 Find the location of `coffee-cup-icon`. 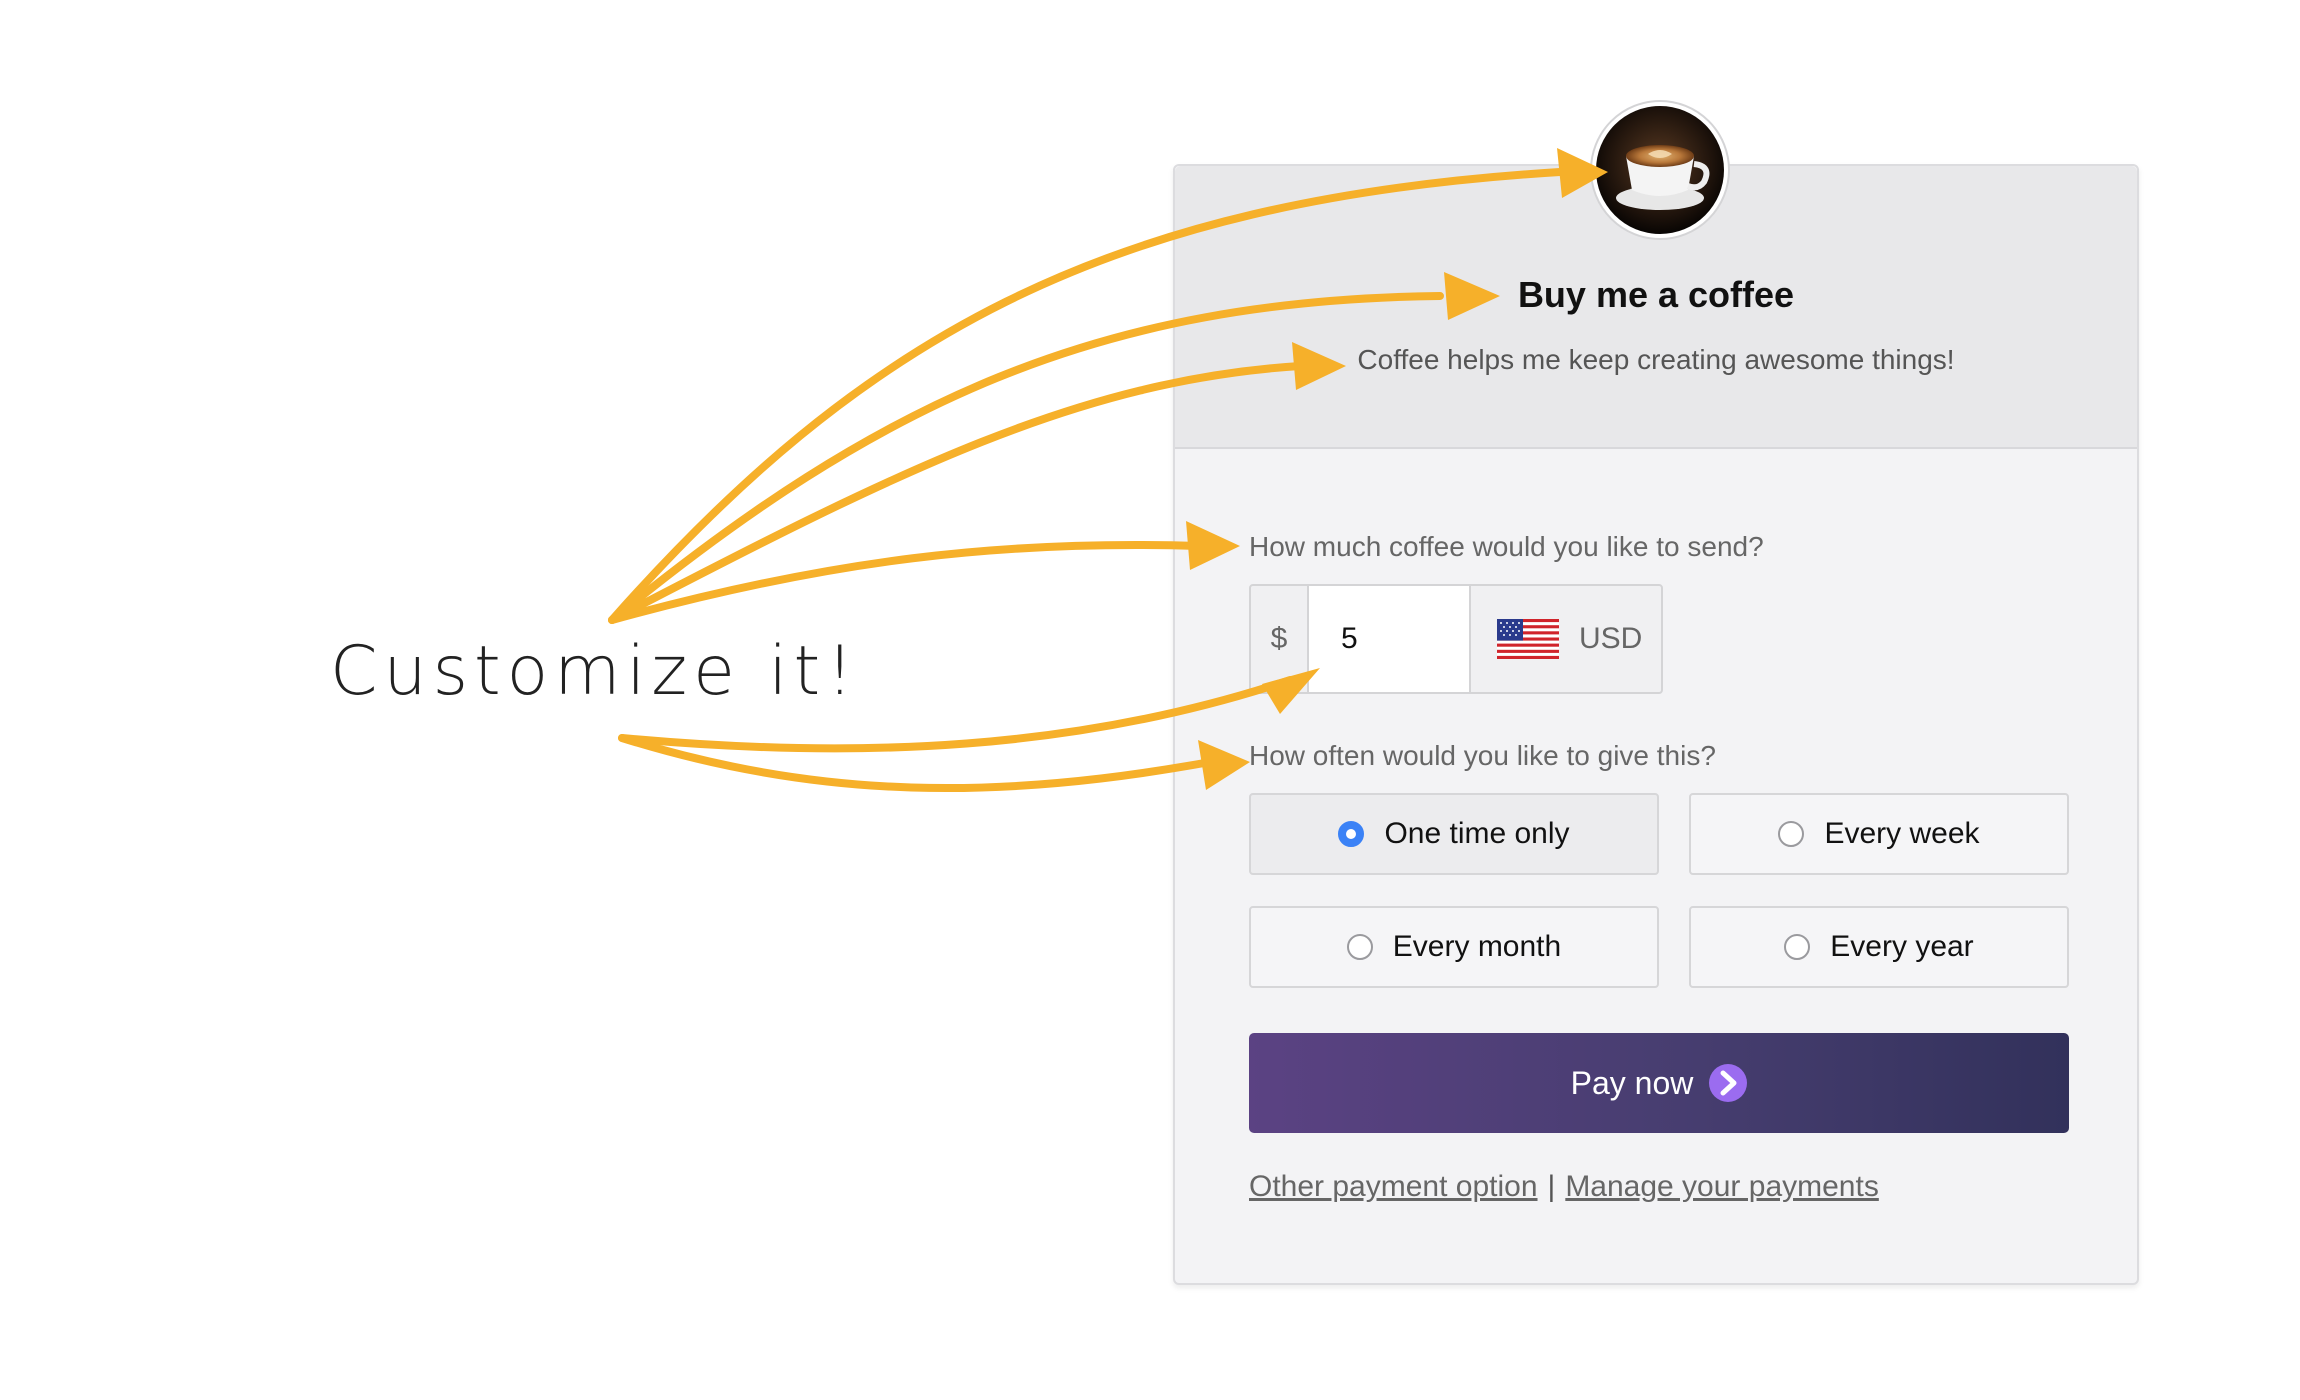

coffee-cup-icon is located at coordinates (1660, 170).